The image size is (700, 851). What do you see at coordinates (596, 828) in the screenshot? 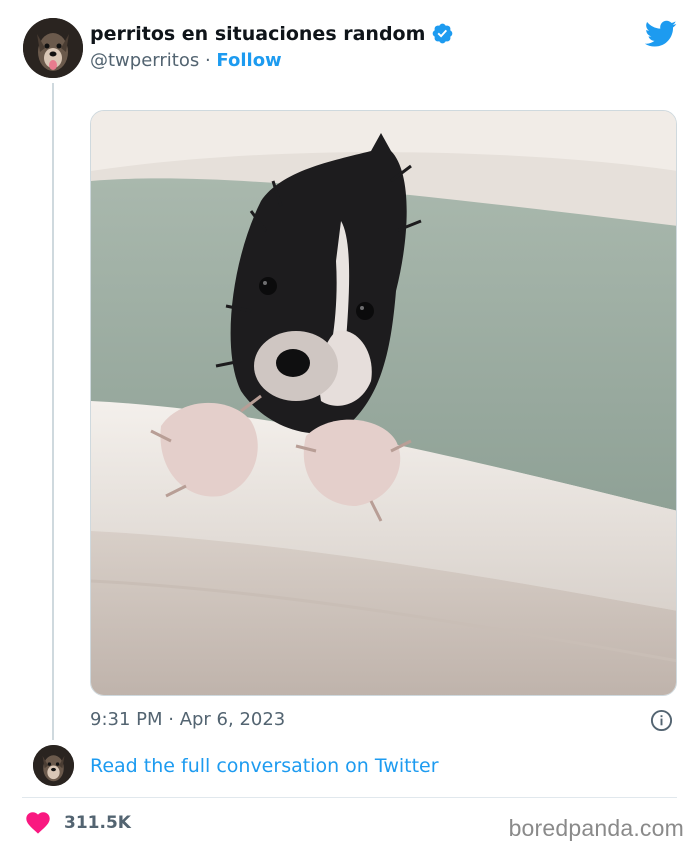
I see `boredpanda-watermark: boredpanda.com` at bounding box center [596, 828].